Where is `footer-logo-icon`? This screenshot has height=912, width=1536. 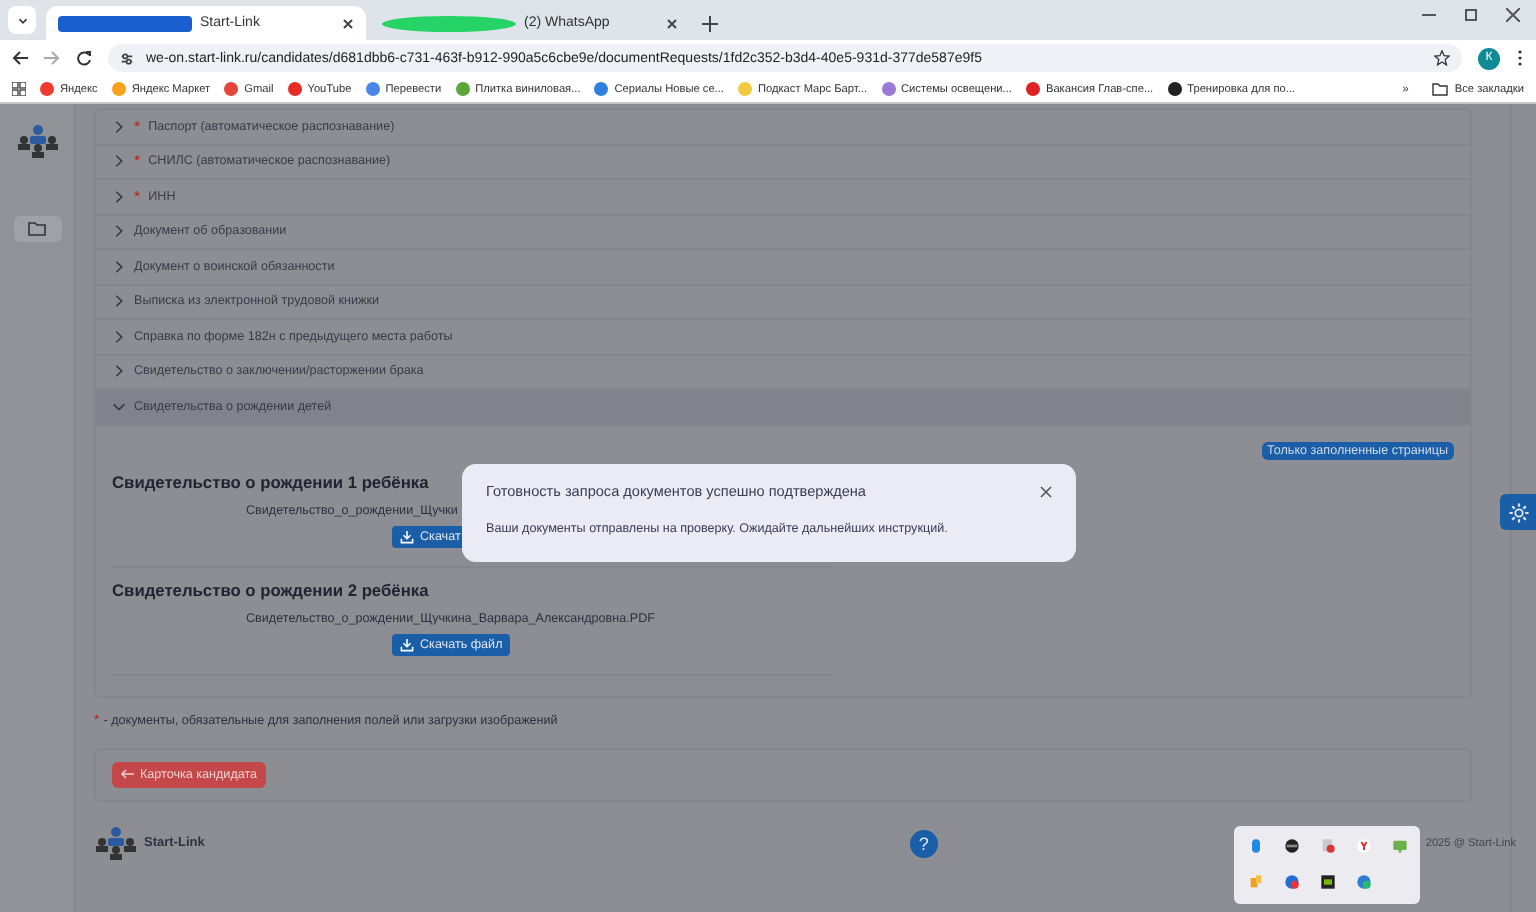 footer-logo-icon is located at coordinates (116, 843).